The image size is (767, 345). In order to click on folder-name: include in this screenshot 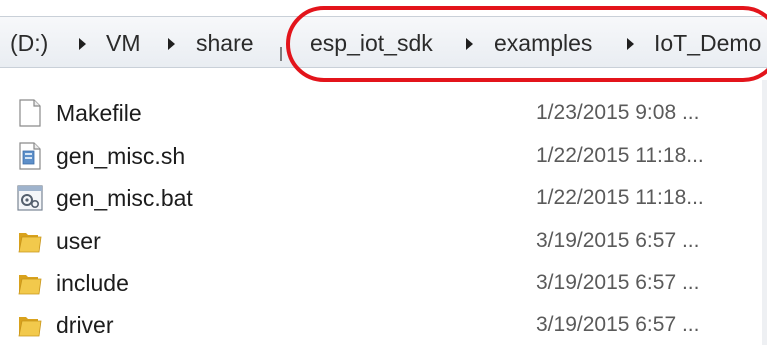, I will do `click(92, 283)`.